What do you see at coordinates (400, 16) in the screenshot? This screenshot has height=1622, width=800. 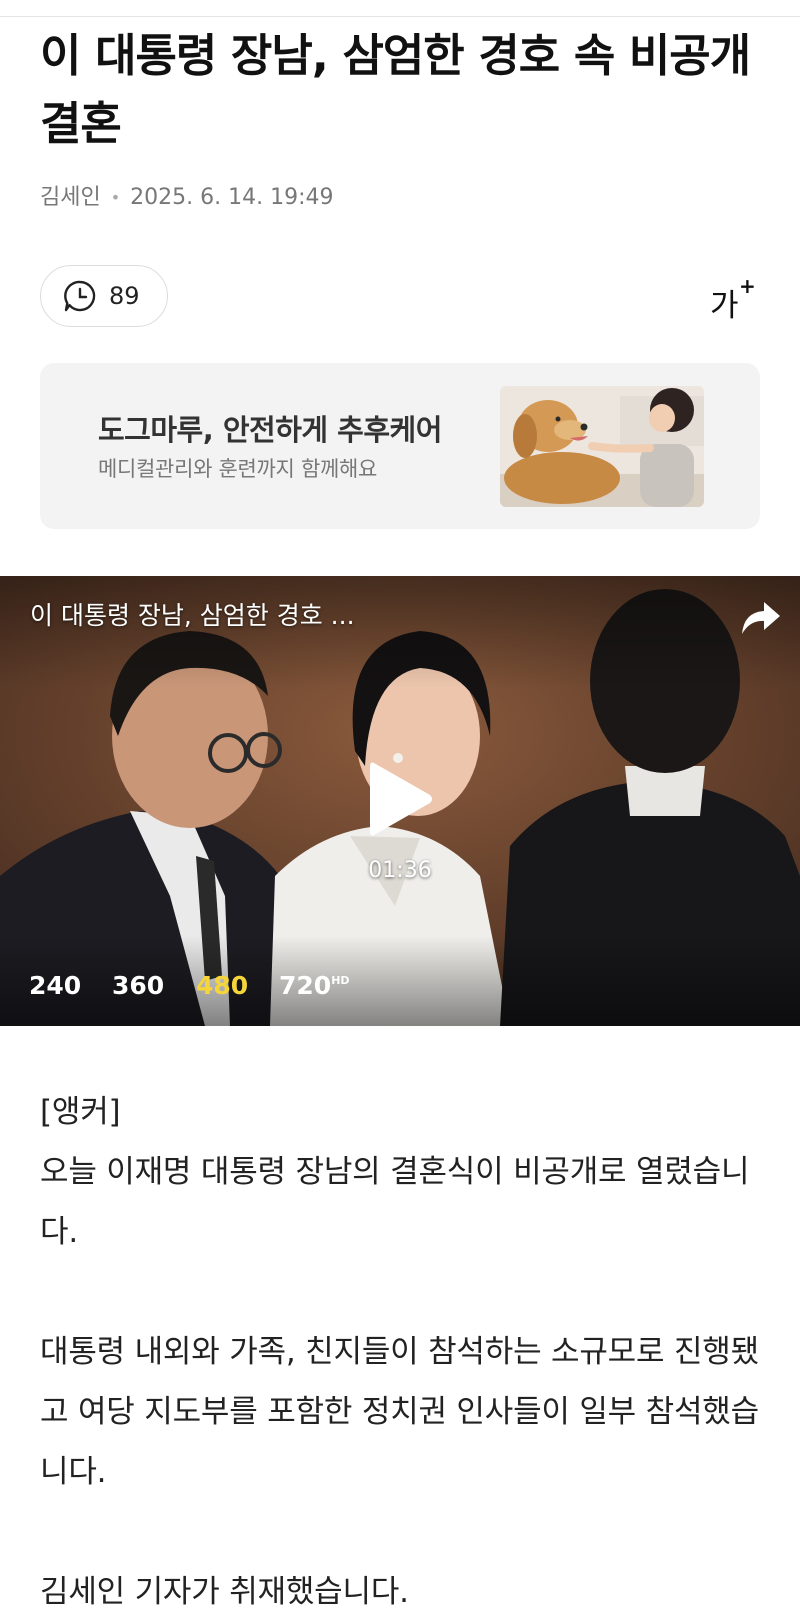 I see `top-divider` at bounding box center [400, 16].